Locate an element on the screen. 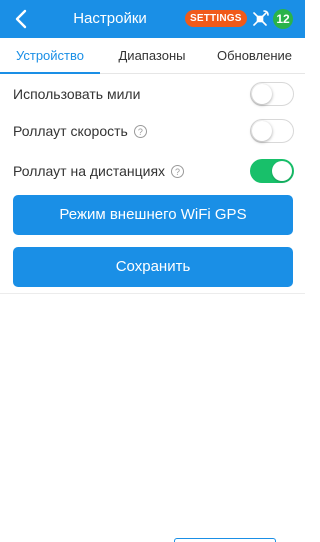  setting-label-text: Использовать мили is located at coordinates (77, 94).